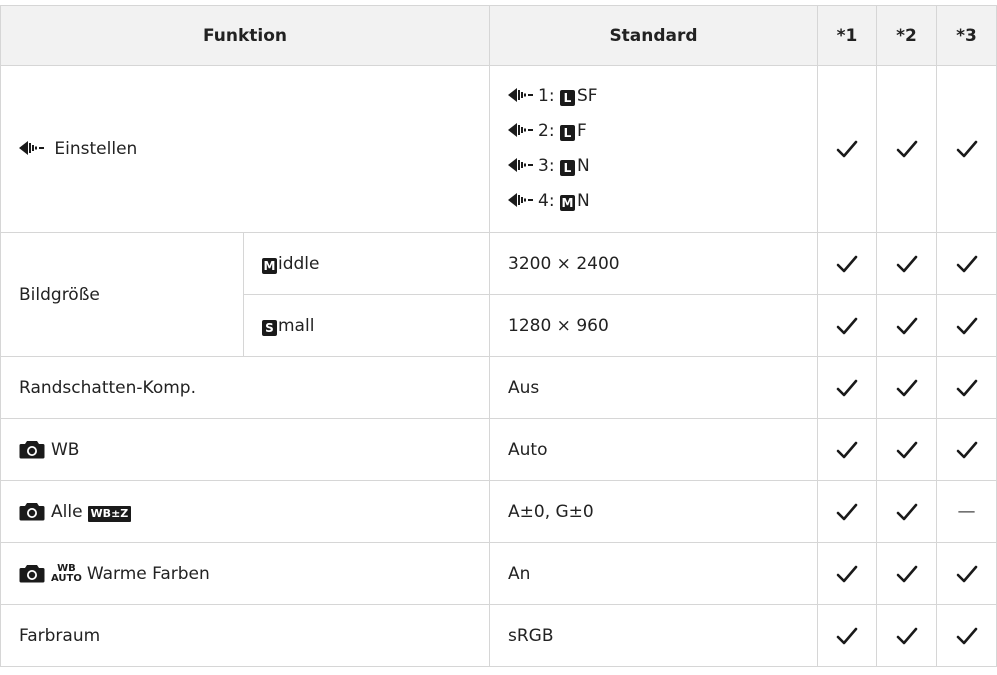 The image size is (997, 675). I want to click on mode-line: 3: LN, so click(662, 166).